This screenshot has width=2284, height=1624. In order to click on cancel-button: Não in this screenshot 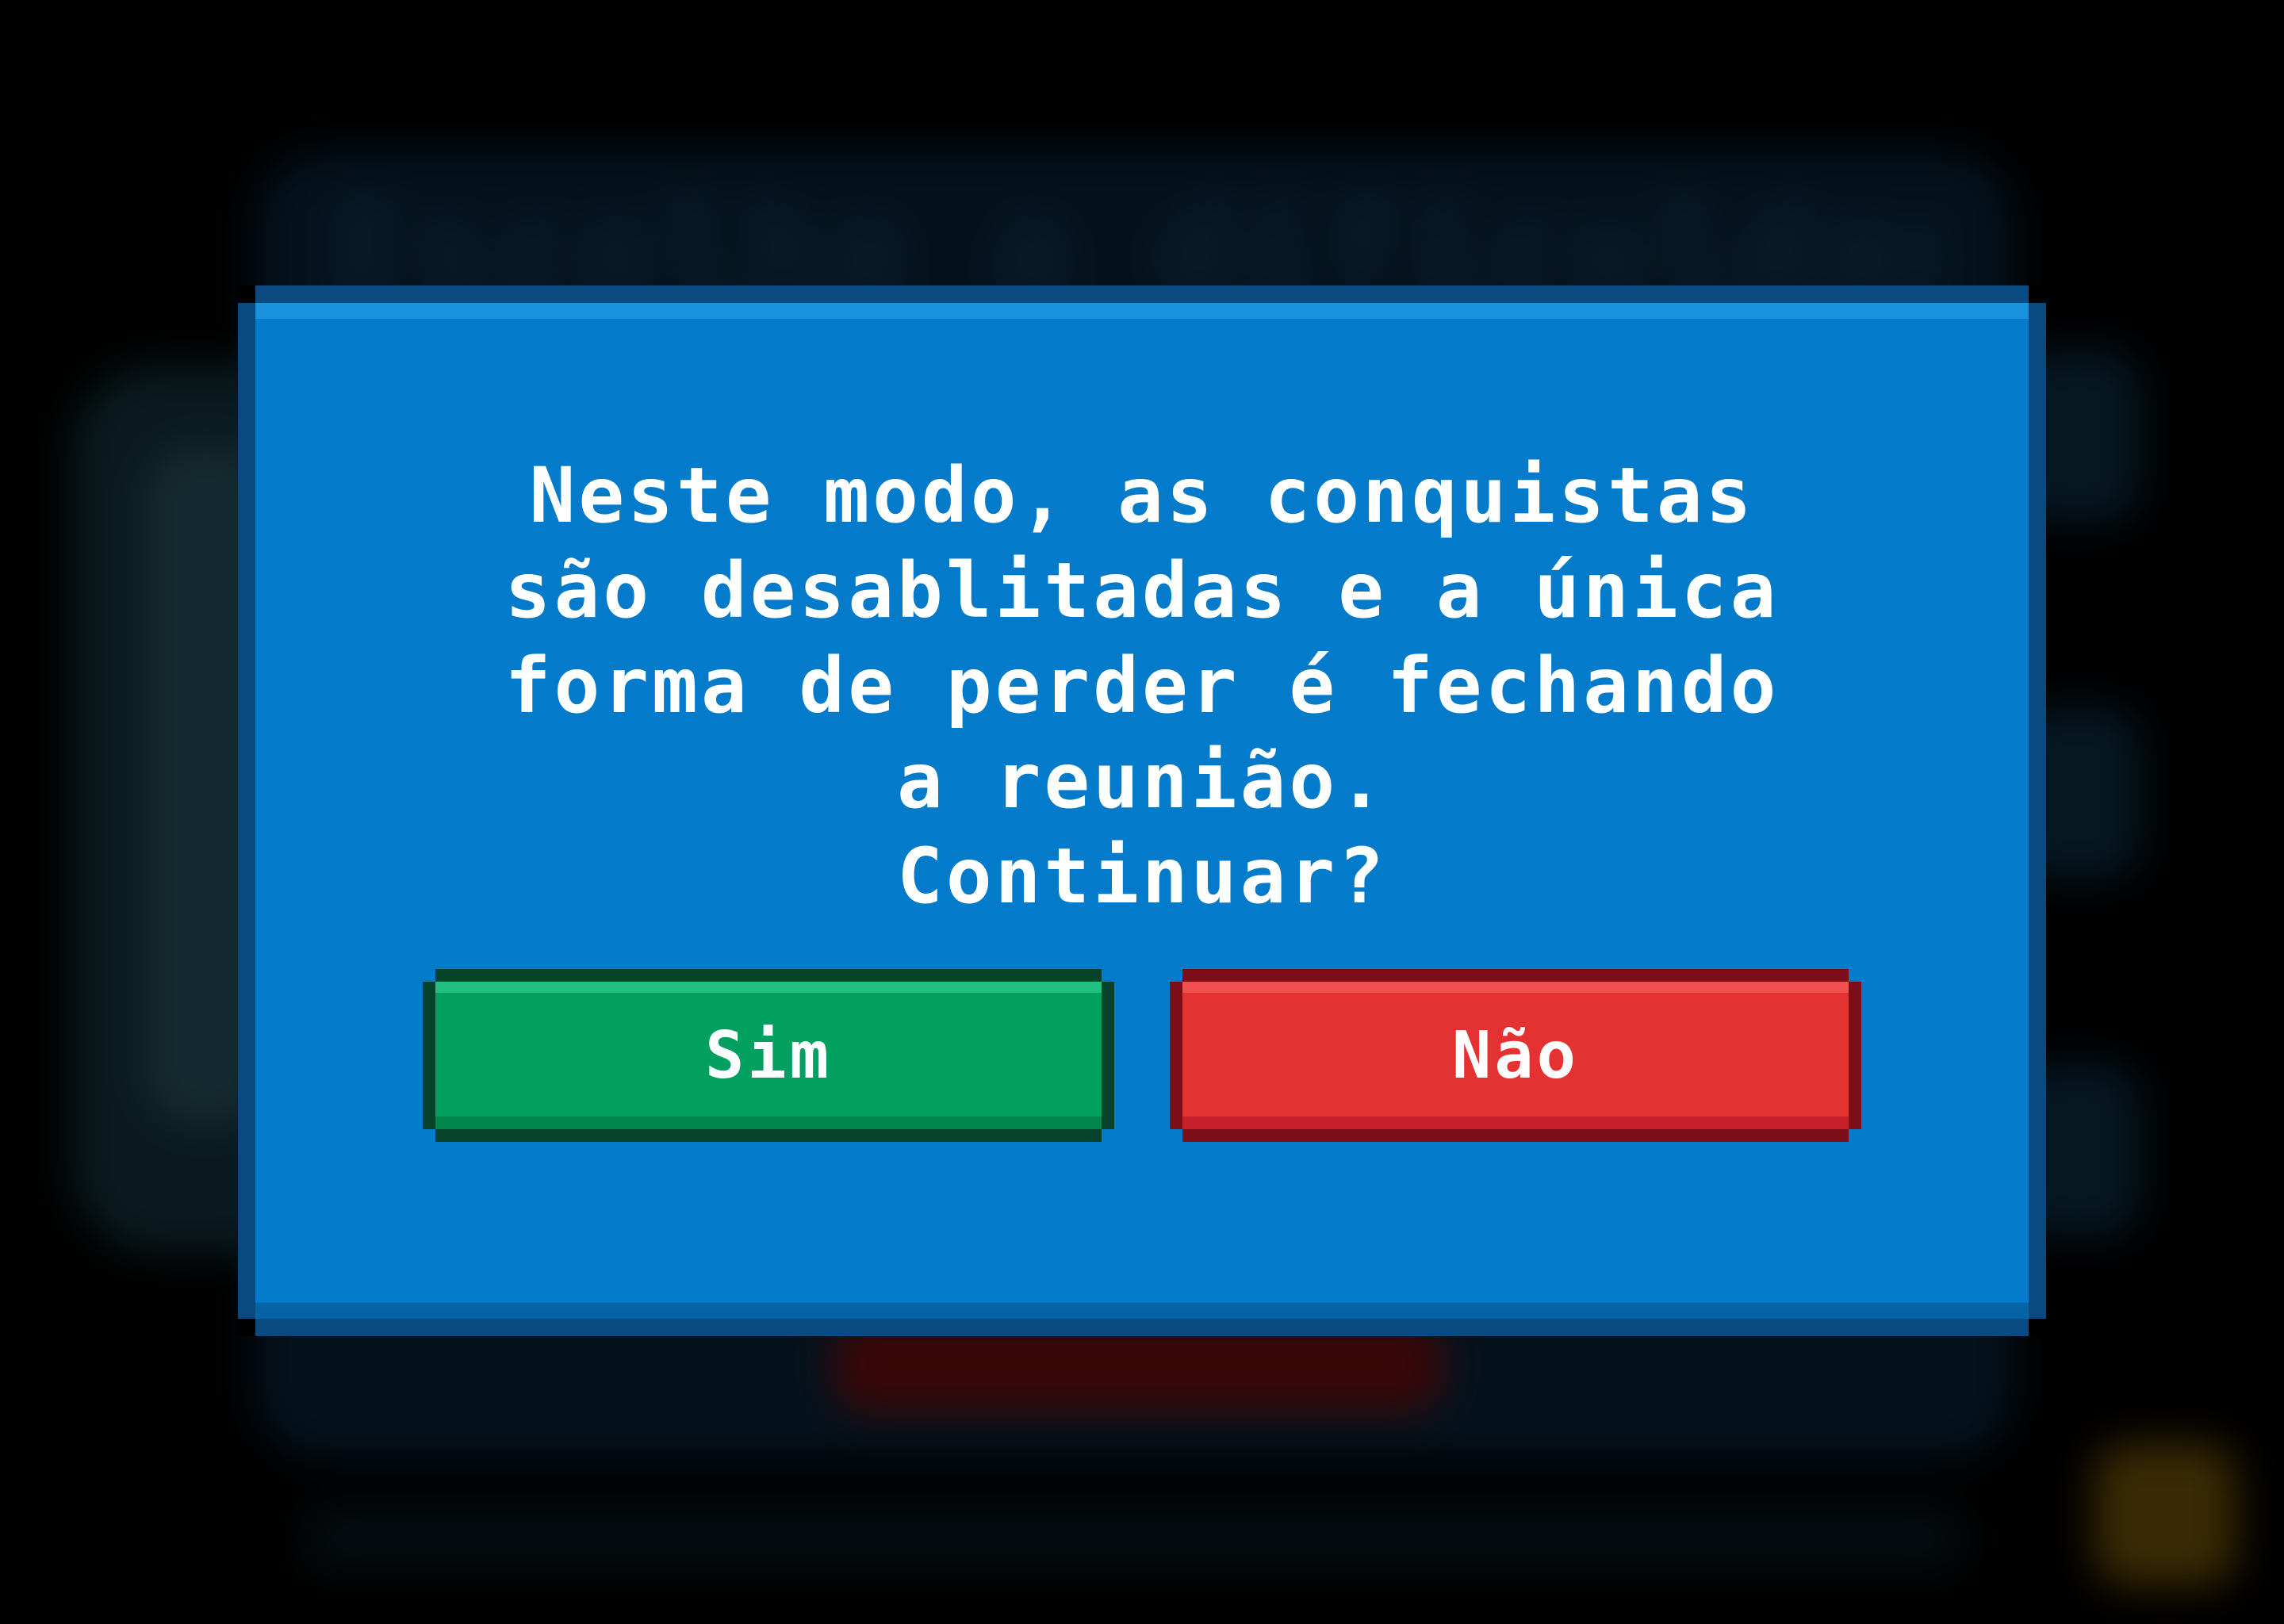, I will do `click(1515, 1055)`.